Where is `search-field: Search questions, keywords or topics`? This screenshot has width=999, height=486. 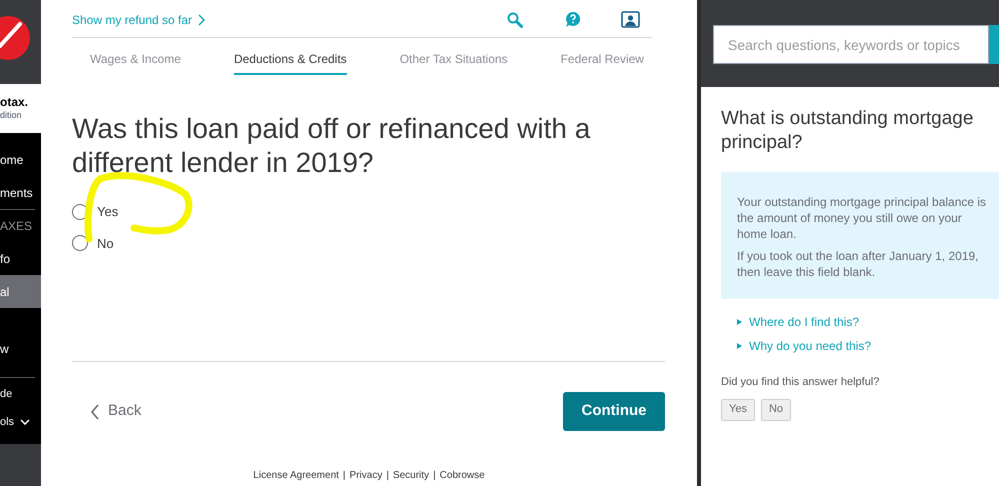
search-field: Search questions, keywords or topics is located at coordinates (851, 44).